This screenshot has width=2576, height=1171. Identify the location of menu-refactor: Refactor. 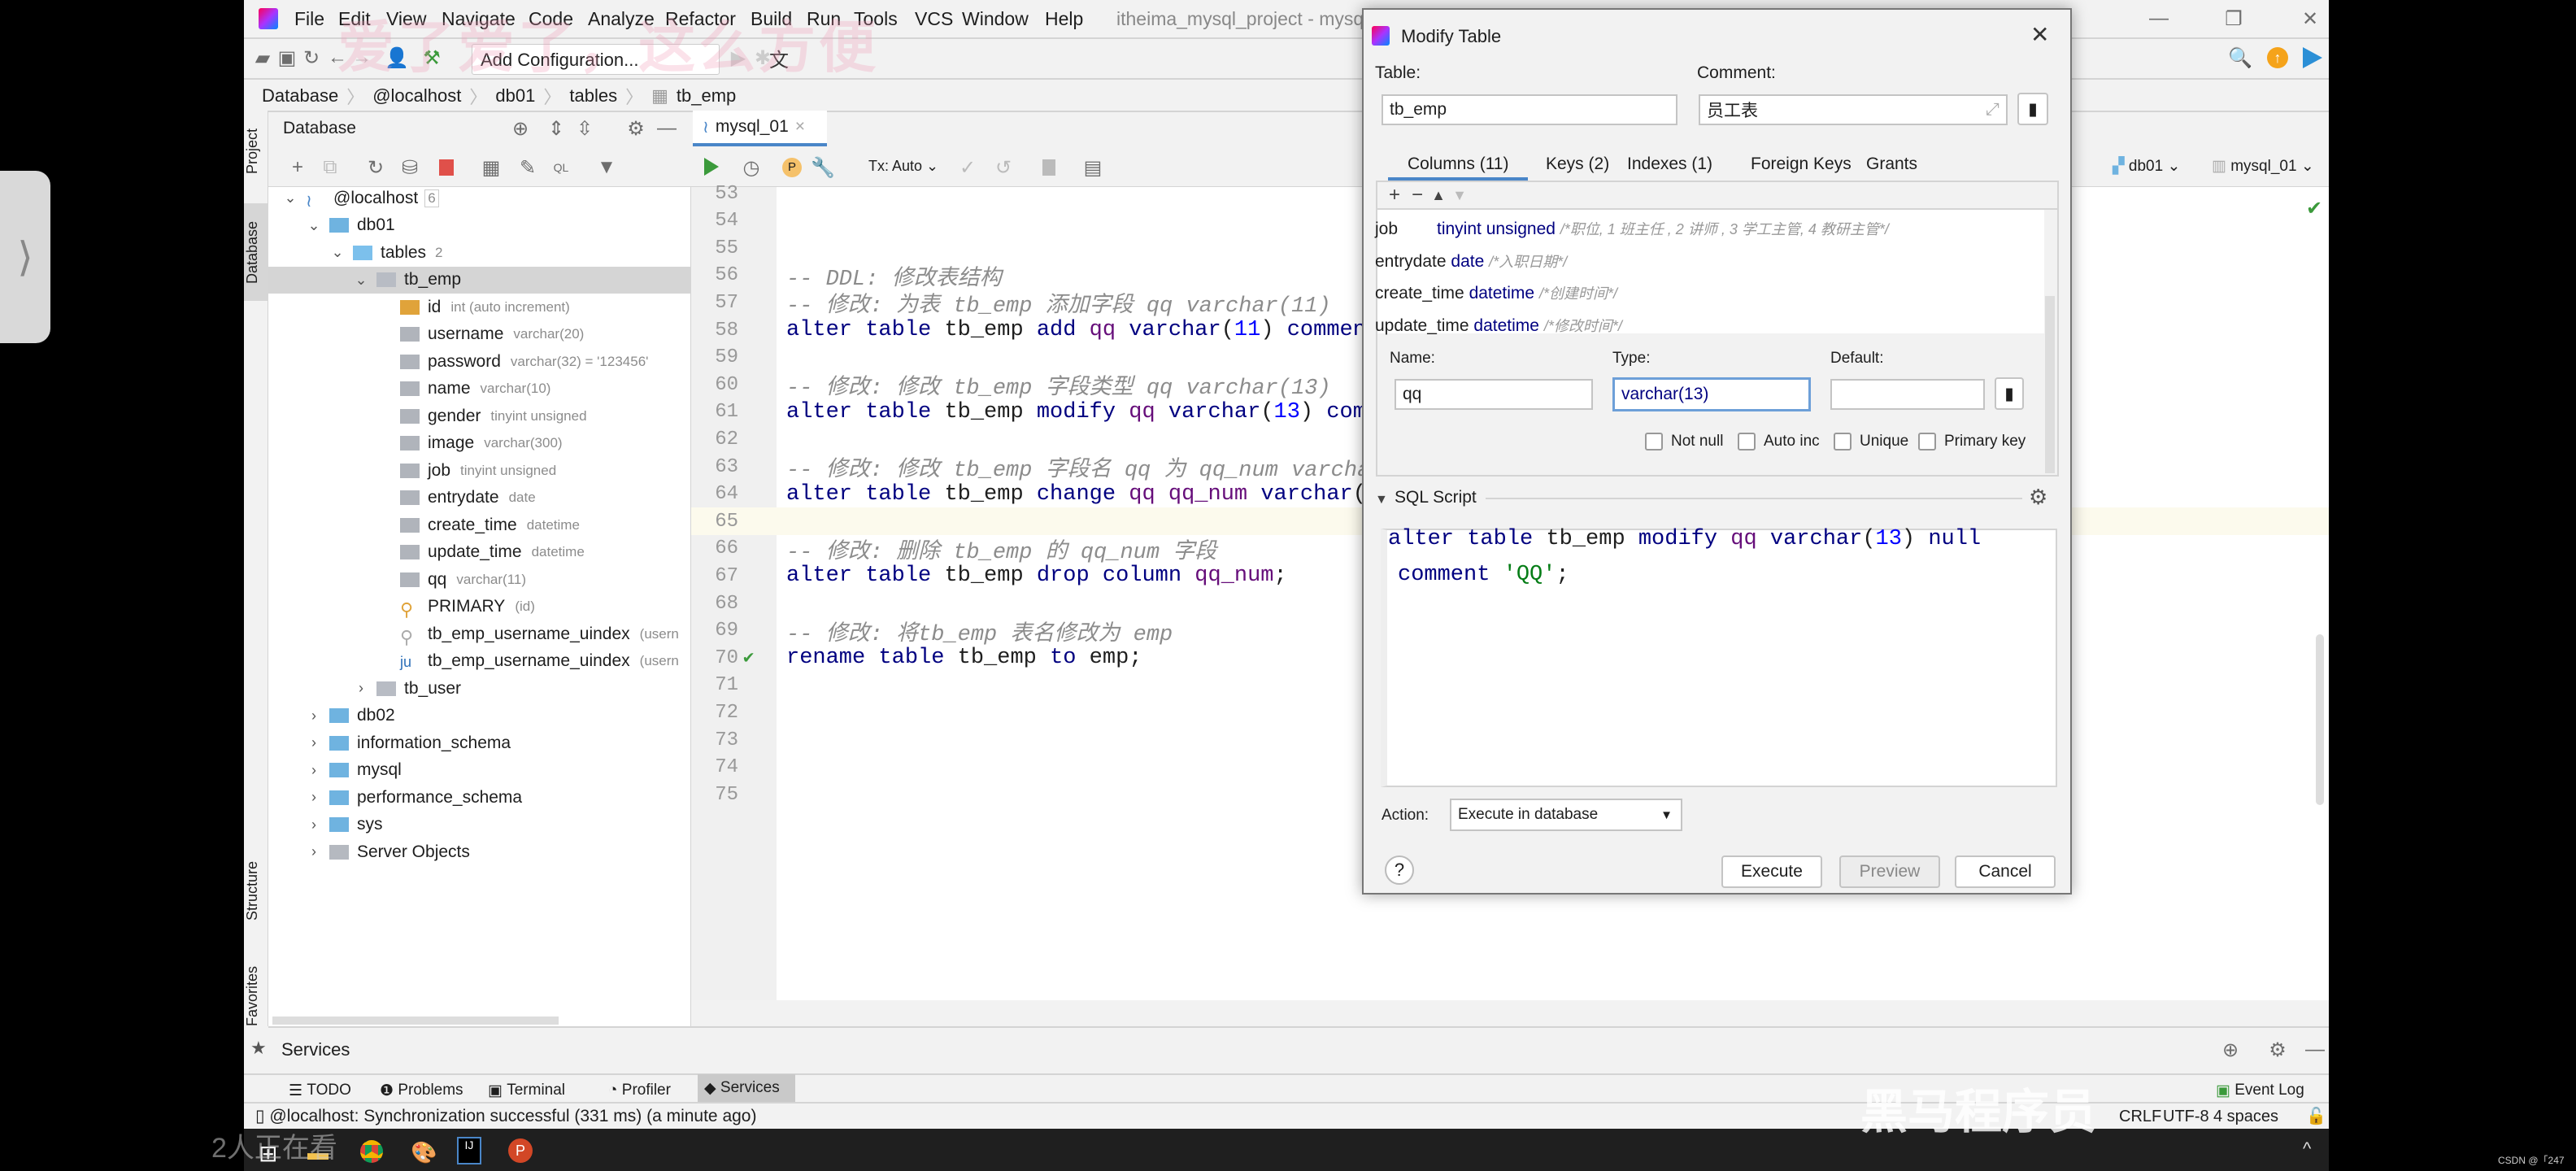
(701, 19).